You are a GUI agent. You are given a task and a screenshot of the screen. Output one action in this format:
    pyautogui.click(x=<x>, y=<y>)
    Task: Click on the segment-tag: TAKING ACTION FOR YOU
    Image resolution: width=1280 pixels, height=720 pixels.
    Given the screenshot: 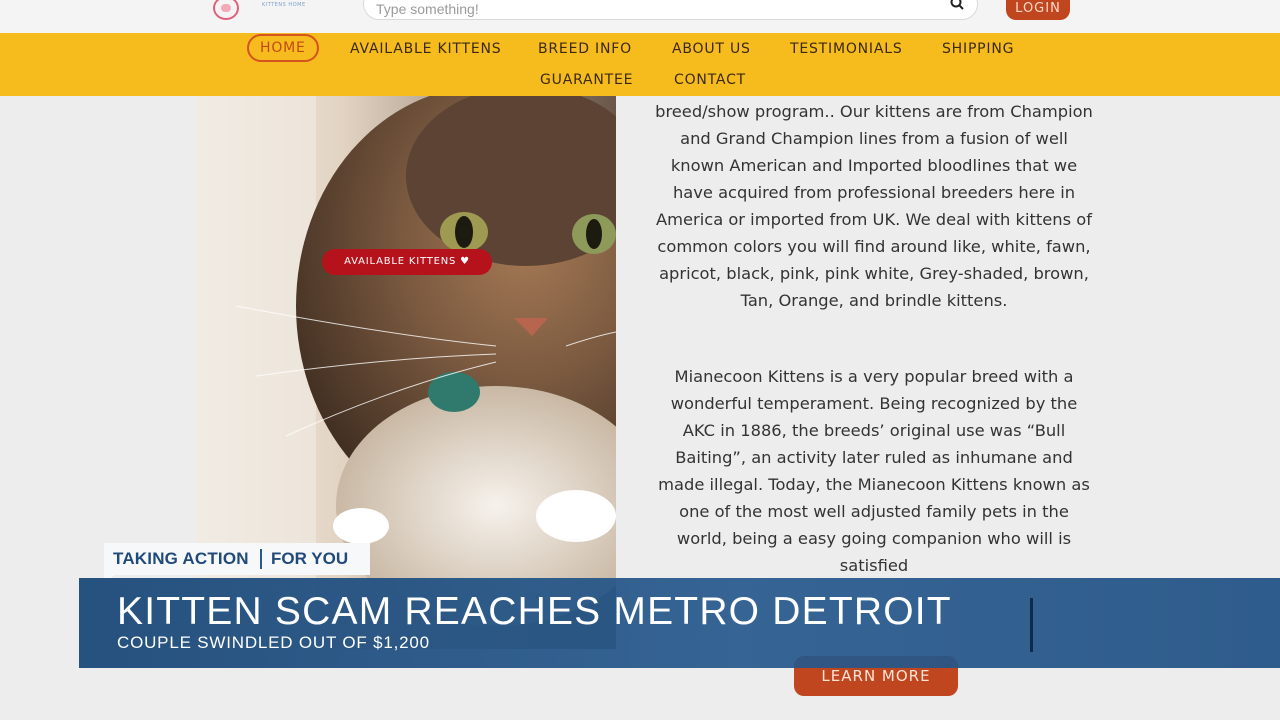 What is the action you would take?
    pyautogui.click(x=237, y=559)
    